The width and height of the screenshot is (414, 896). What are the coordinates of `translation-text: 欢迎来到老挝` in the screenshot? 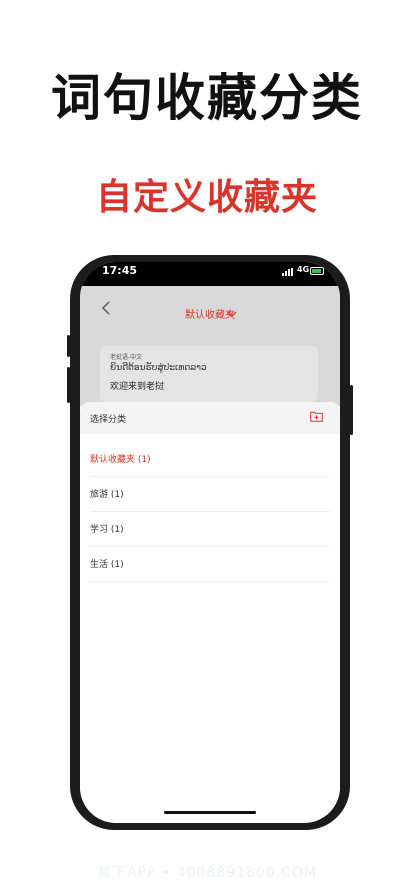 It's located at (137, 387).